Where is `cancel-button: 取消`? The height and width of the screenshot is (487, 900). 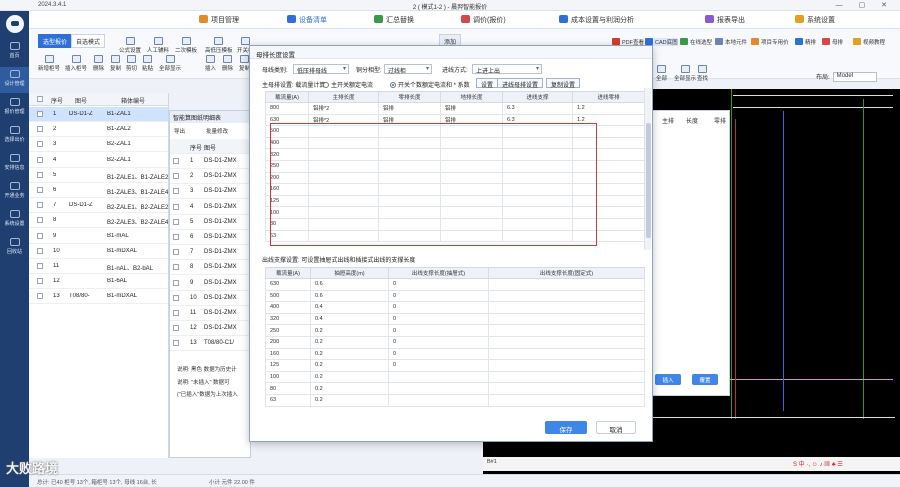
cancel-button: 取消 is located at coordinates (616, 427).